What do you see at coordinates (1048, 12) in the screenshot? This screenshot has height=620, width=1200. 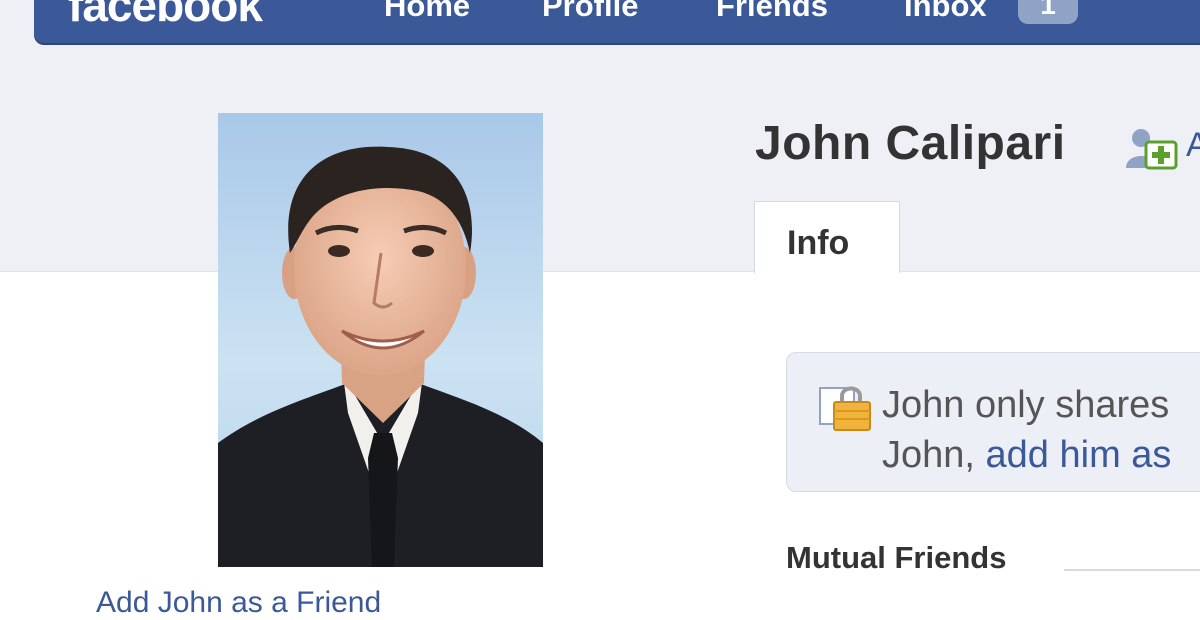 I see `inbox-count-badge: 1` at bounding box center [1048, 12].